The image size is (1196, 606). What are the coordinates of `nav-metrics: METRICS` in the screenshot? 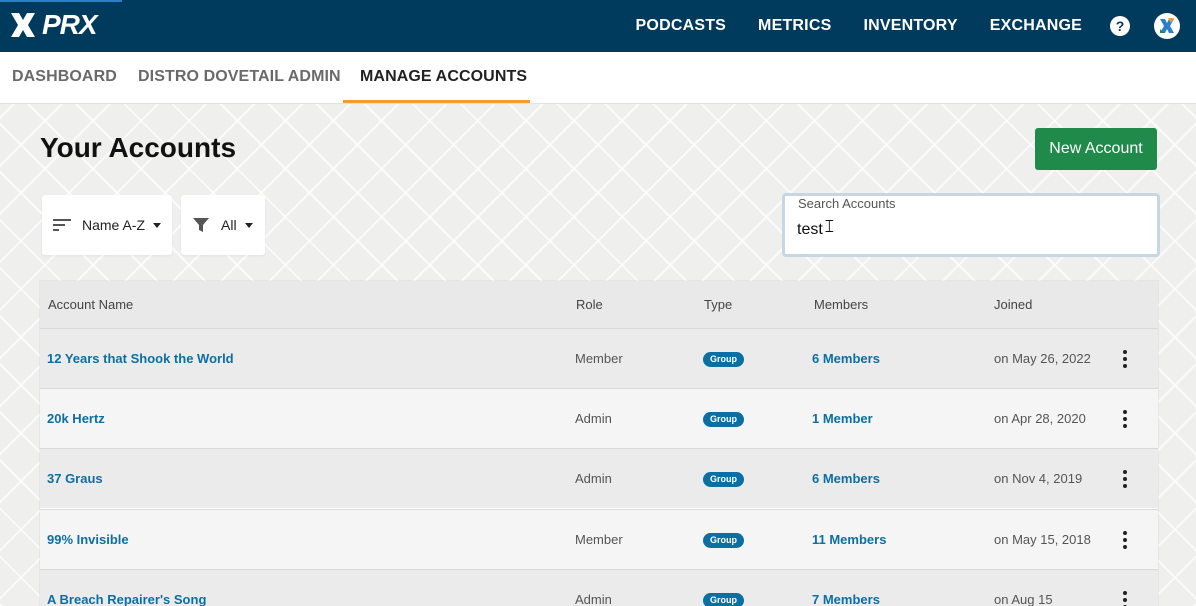 It's located at (794, 26).